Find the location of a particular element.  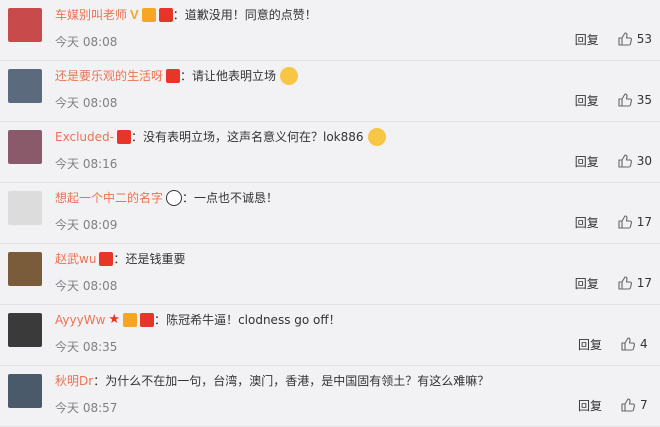

verified-icon: V is located at coordinates (134, 14).